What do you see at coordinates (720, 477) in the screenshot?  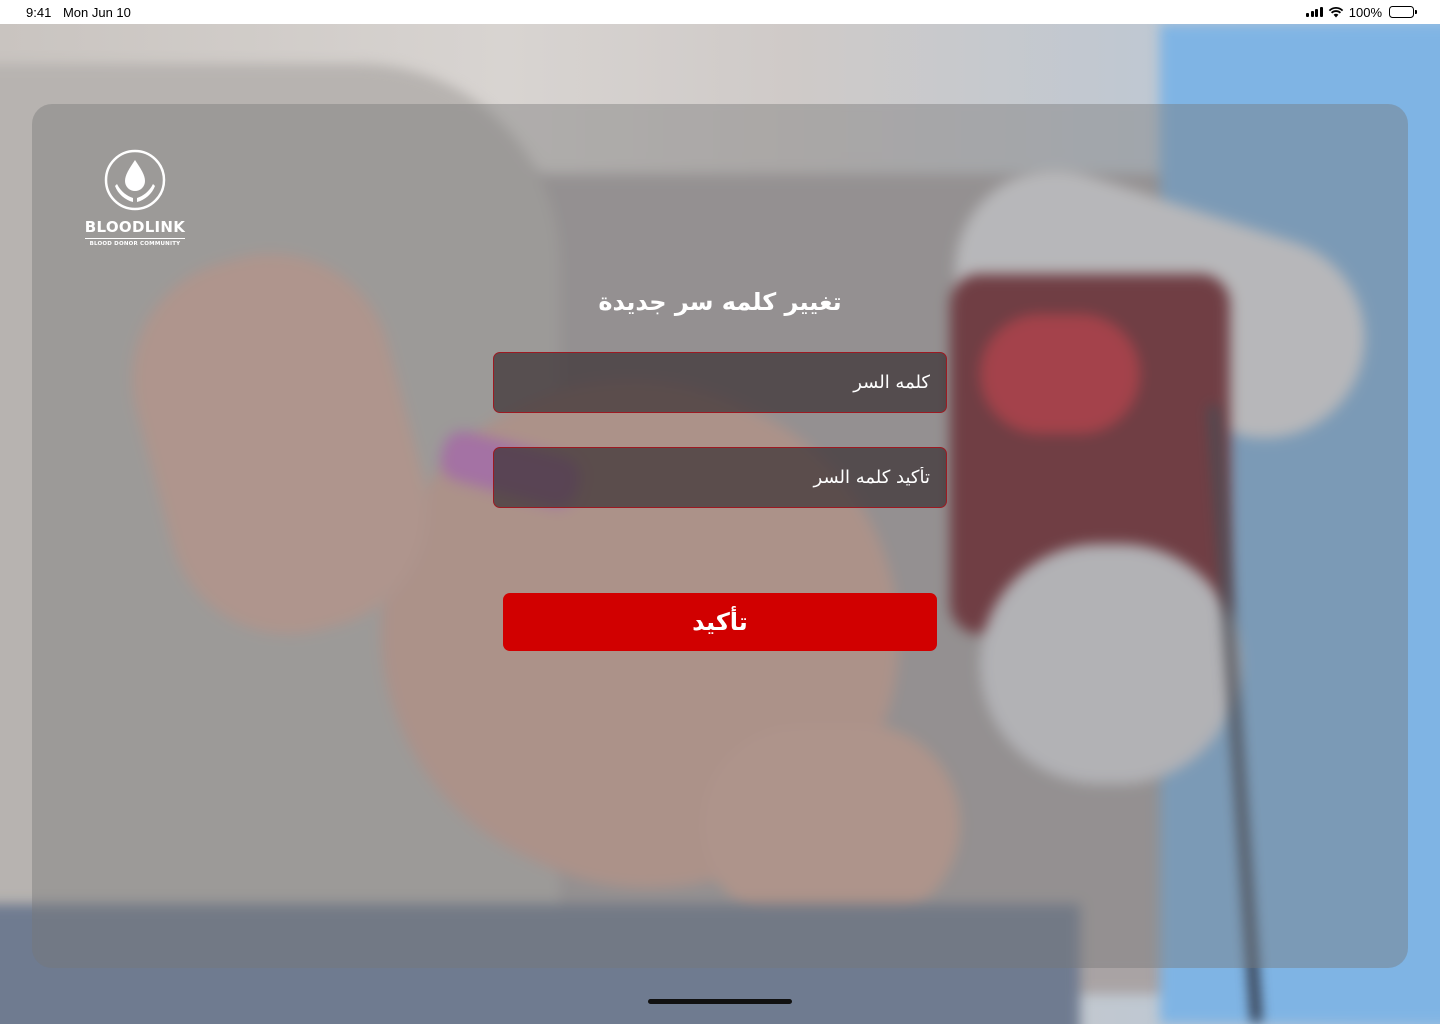 I see `confirm-password-field` at bounding box center [720, 477].